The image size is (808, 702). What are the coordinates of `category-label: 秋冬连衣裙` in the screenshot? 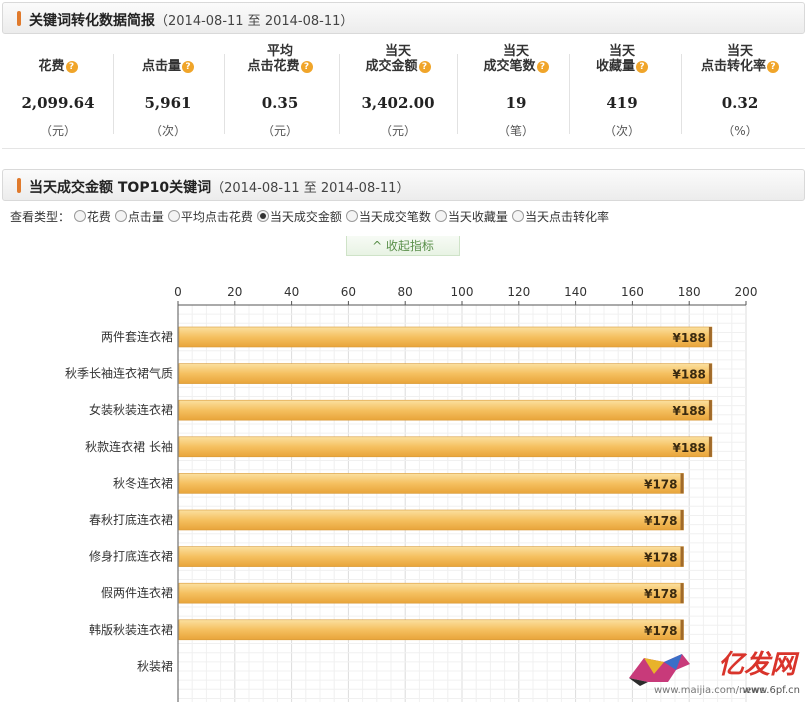 It's located at (143, 482).